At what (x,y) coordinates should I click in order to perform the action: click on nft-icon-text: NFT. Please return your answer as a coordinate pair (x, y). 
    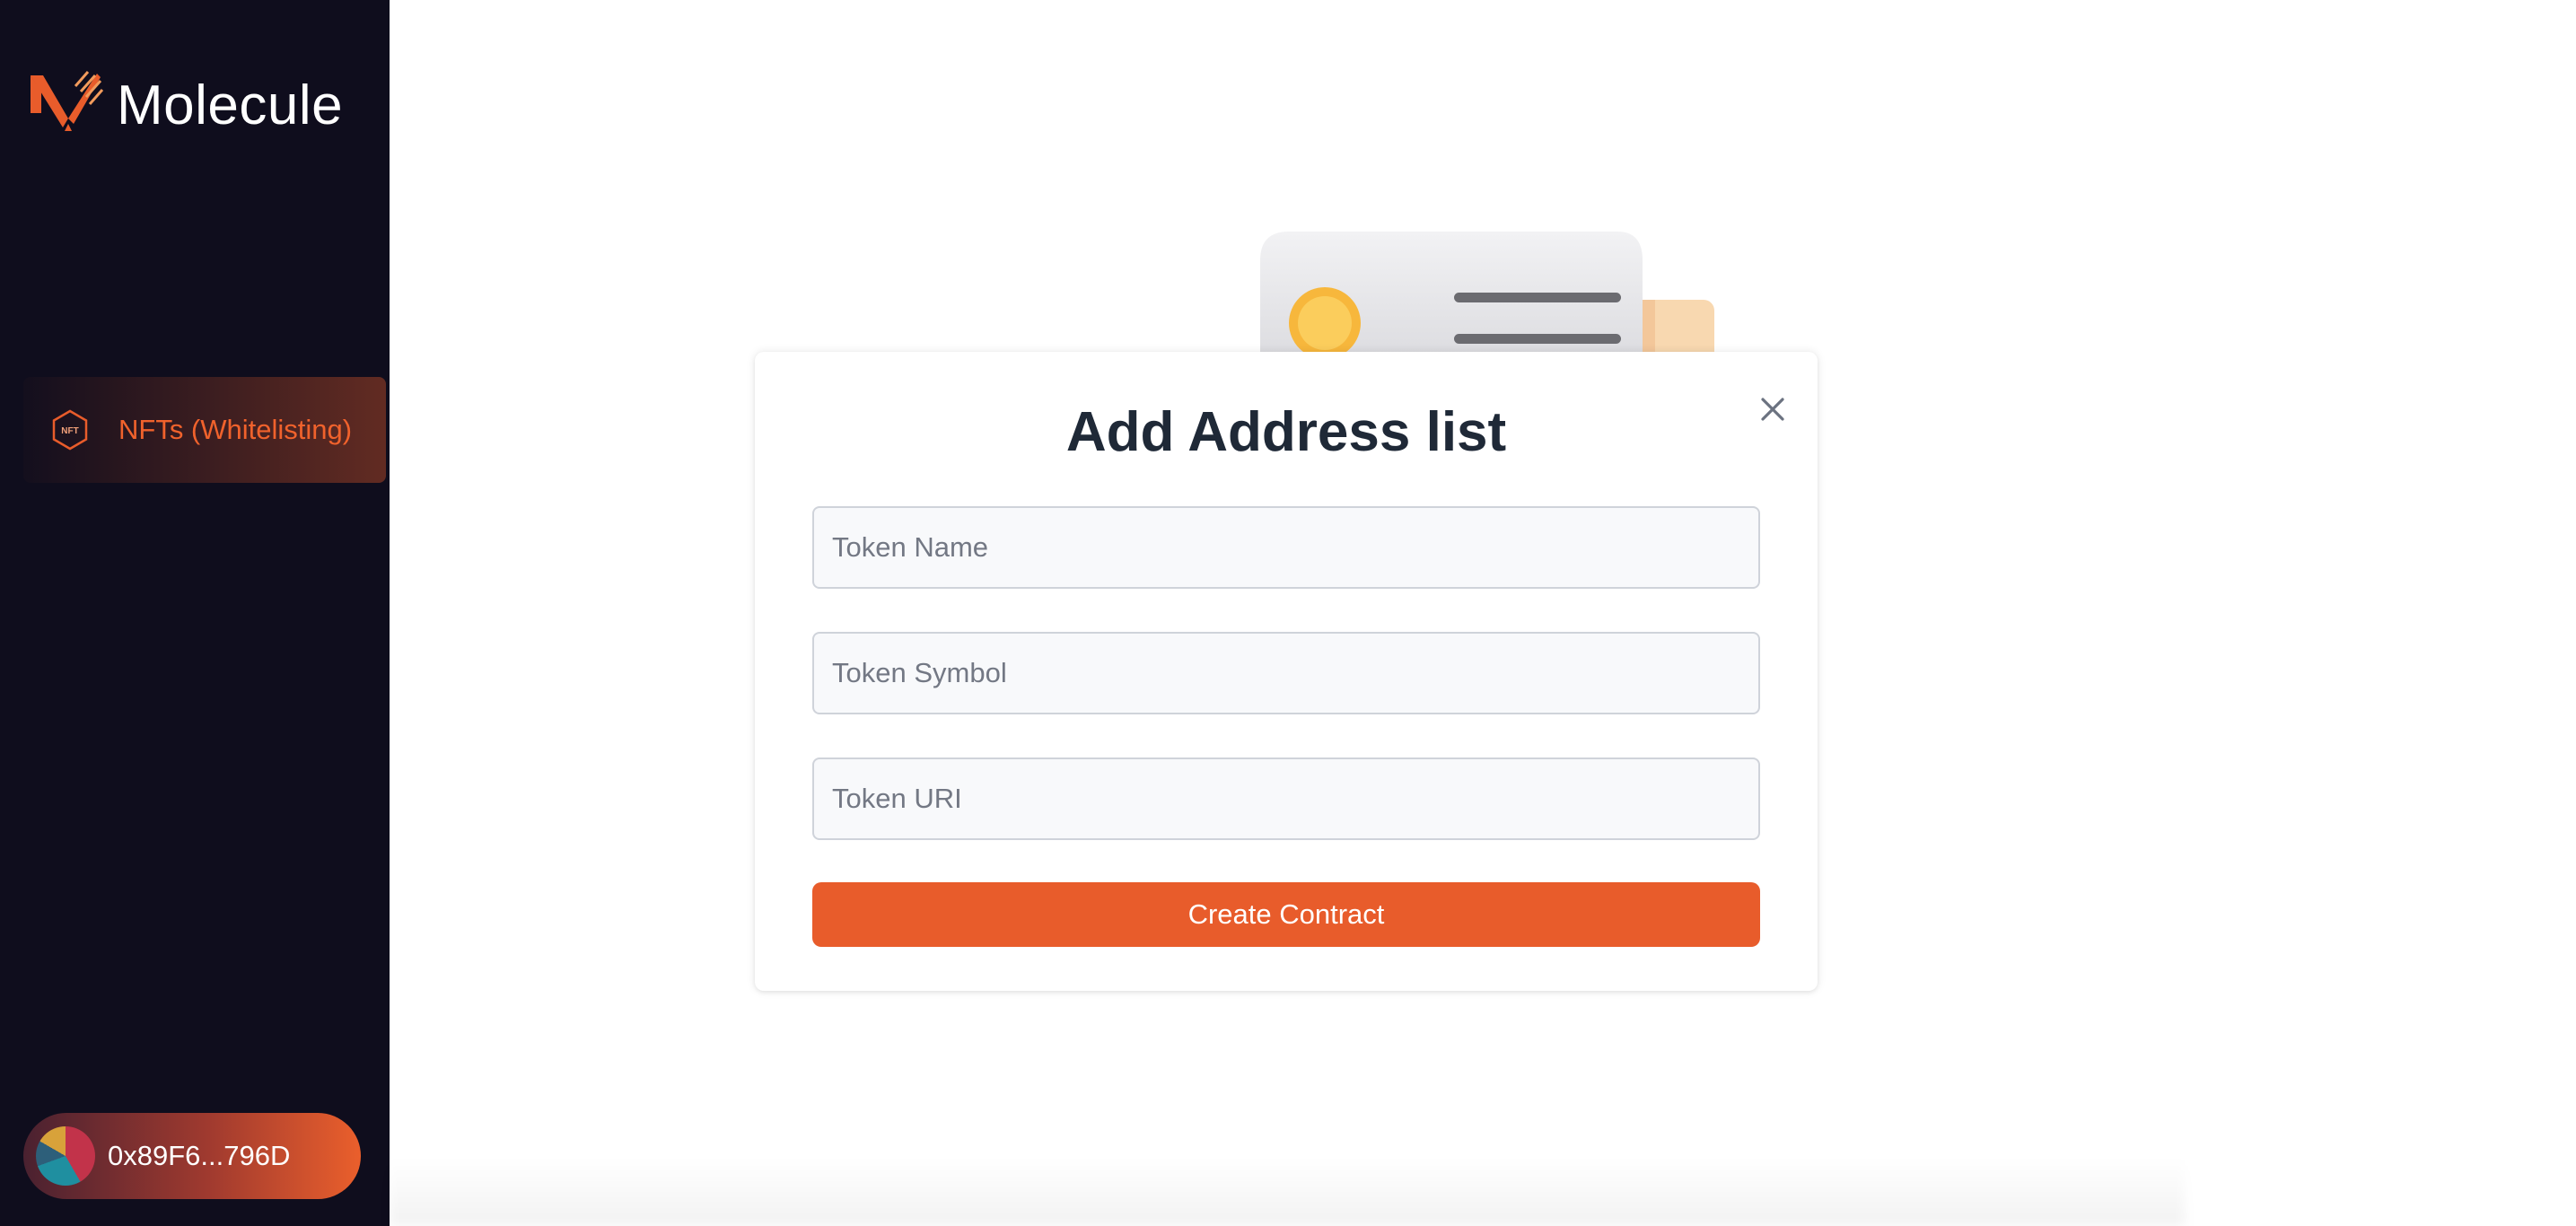
    Looking at the image, I should click on (69, 431).